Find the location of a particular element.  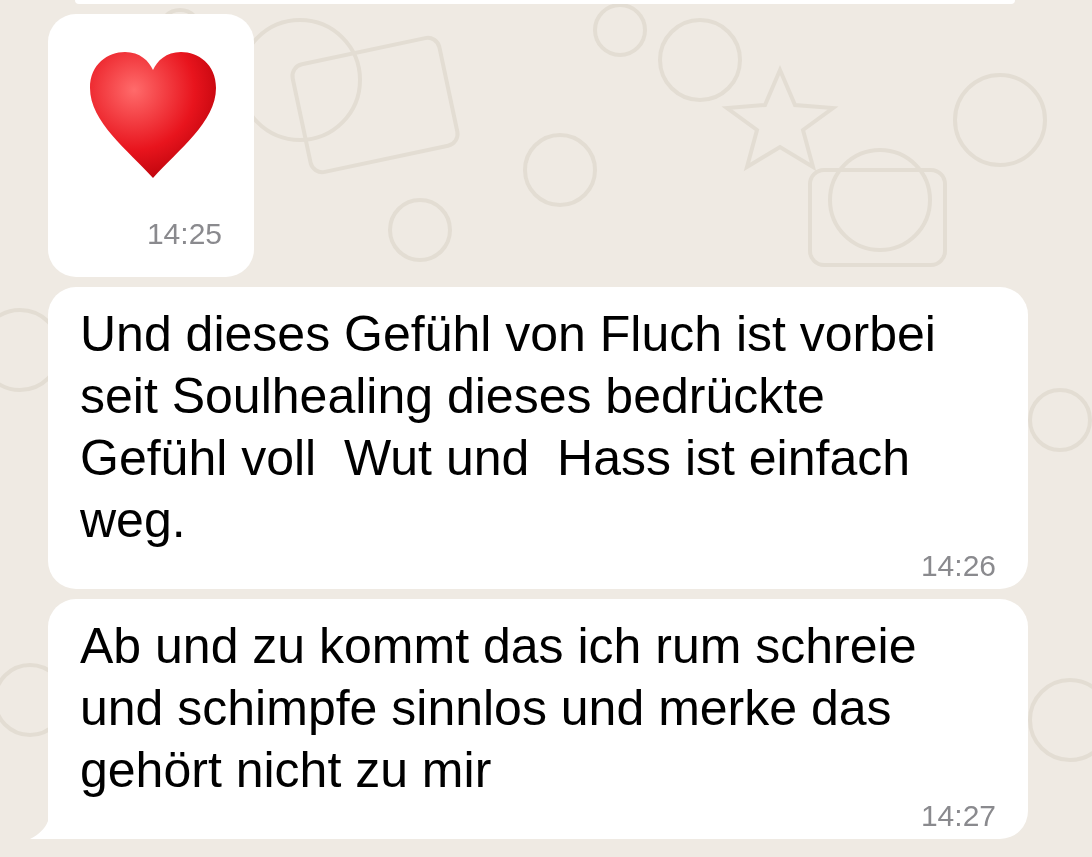

message-time: 14:27 is located at coordinates (958, 816).